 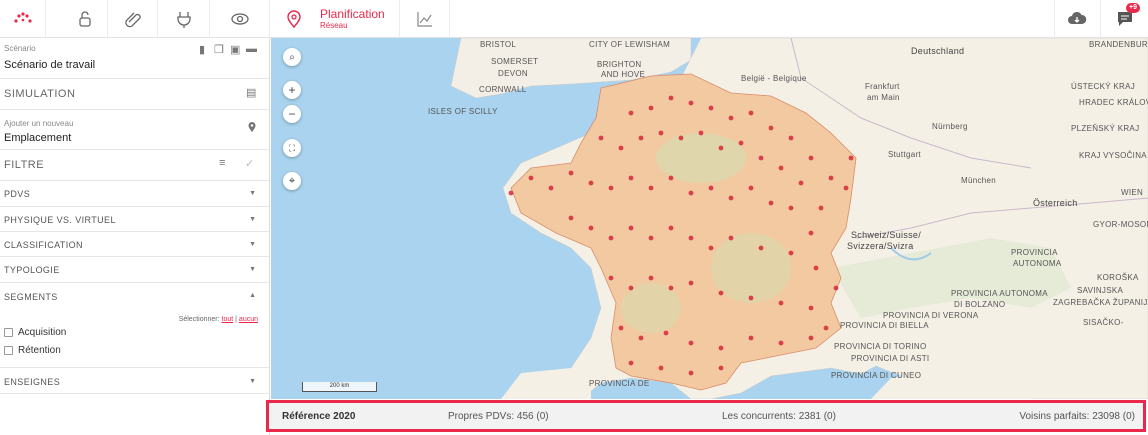 What do you see at coordinates (252, 127) in the screenshot?
I see `location-pin-icon` at bounding box center [252, 127].